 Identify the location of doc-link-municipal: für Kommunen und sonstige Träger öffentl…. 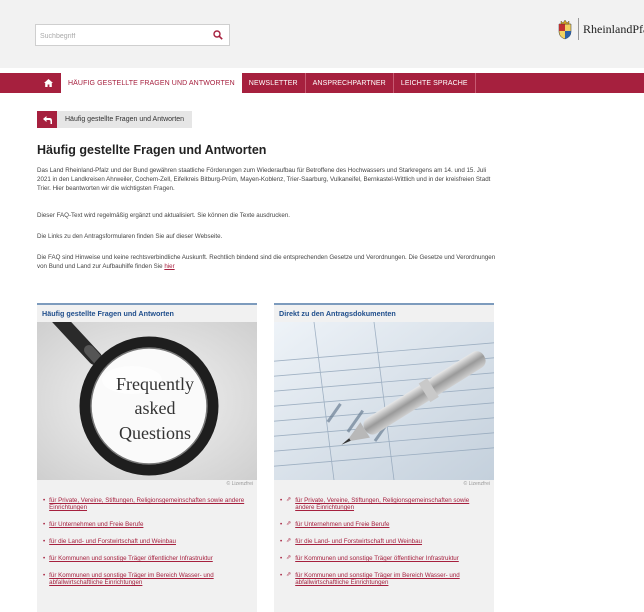
(377, 558).